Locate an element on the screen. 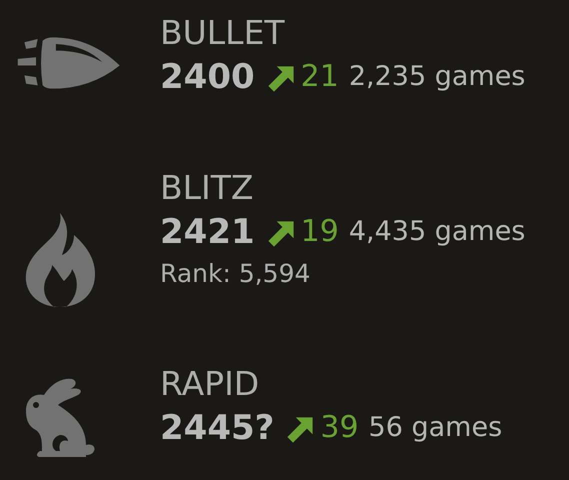 This screenshot has width=569, height=480. rating-change: 21 is located at coordinates (319, 77).